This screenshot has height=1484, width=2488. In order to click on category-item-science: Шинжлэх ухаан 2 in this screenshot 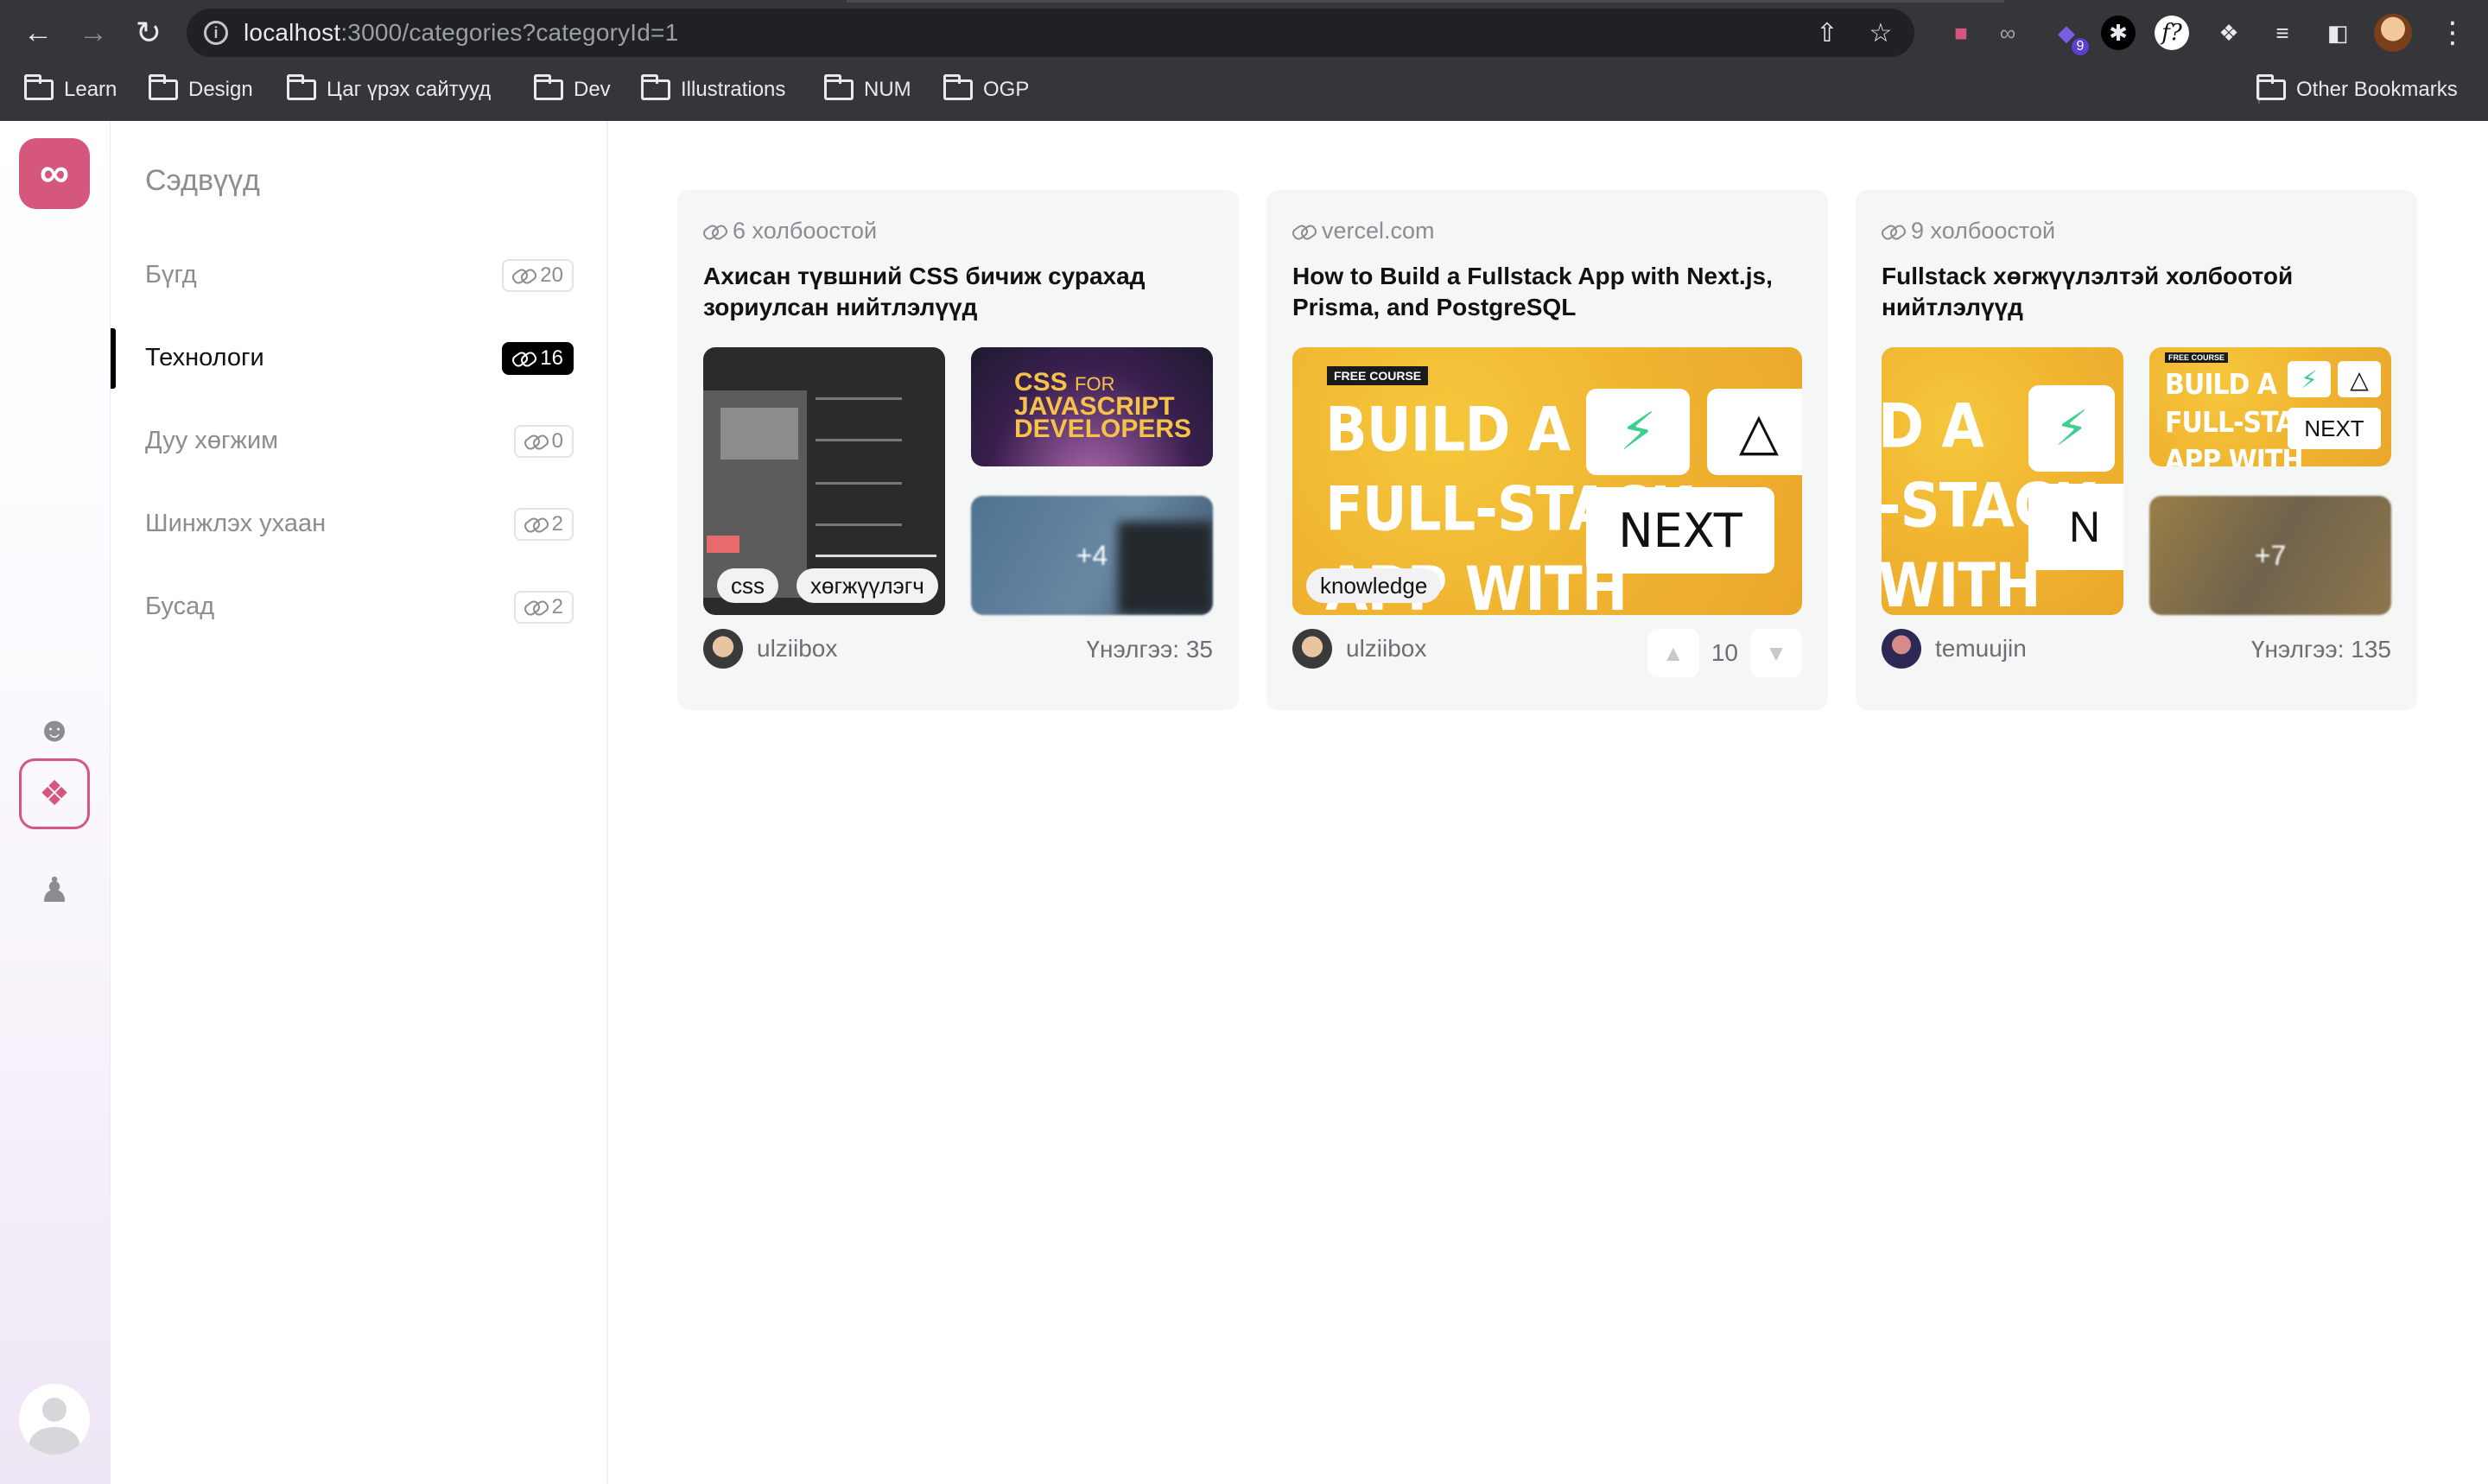, I will do `click(359, 524)`.